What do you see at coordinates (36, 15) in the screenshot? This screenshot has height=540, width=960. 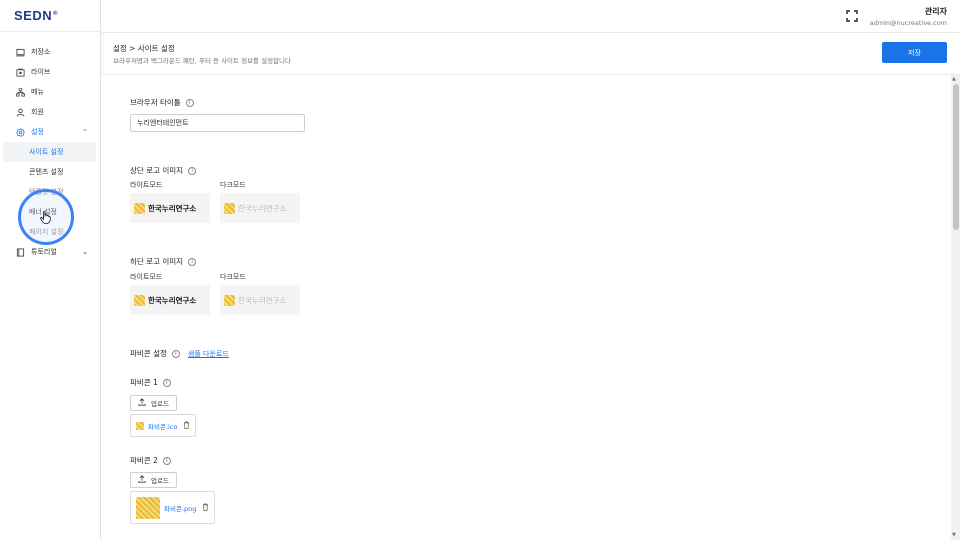 I see `brand-logo: SEDN®` at bounding box center [36, 15].